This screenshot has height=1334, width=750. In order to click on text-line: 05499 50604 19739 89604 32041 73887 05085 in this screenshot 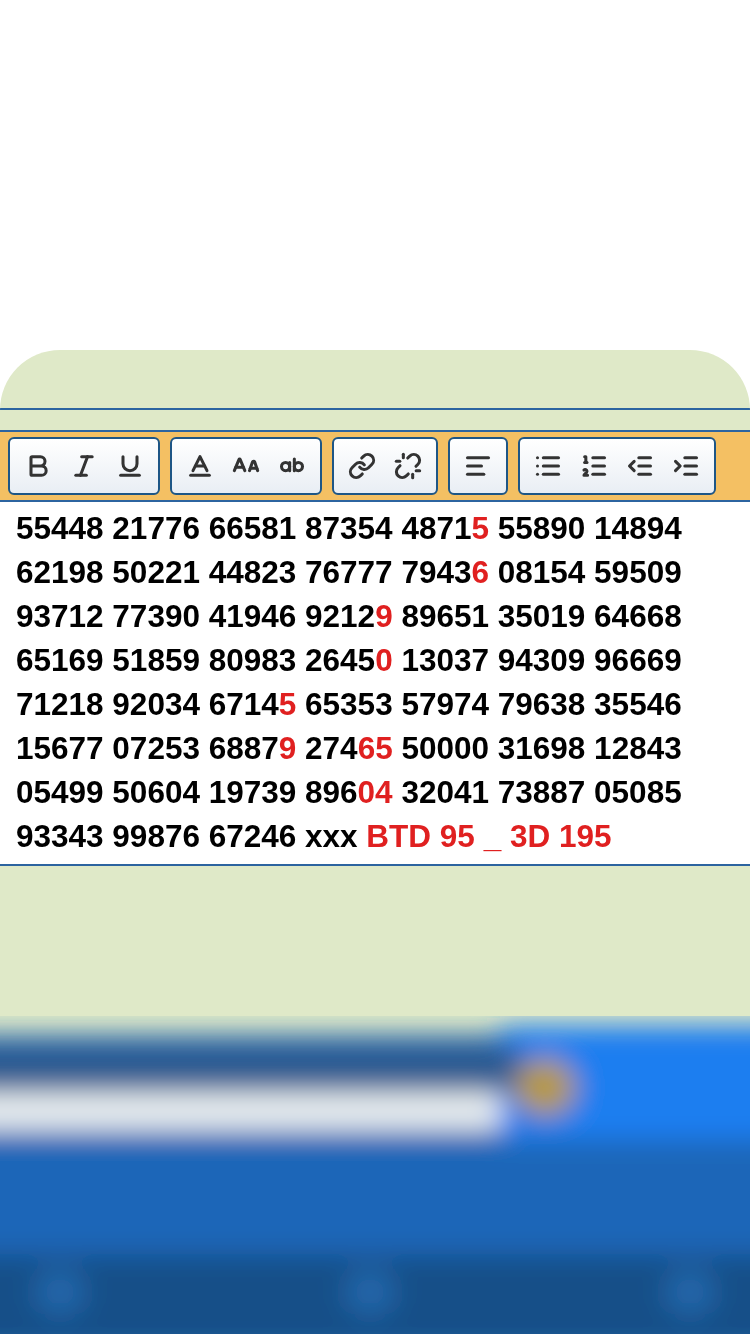, I will do `click(349, 792)`.